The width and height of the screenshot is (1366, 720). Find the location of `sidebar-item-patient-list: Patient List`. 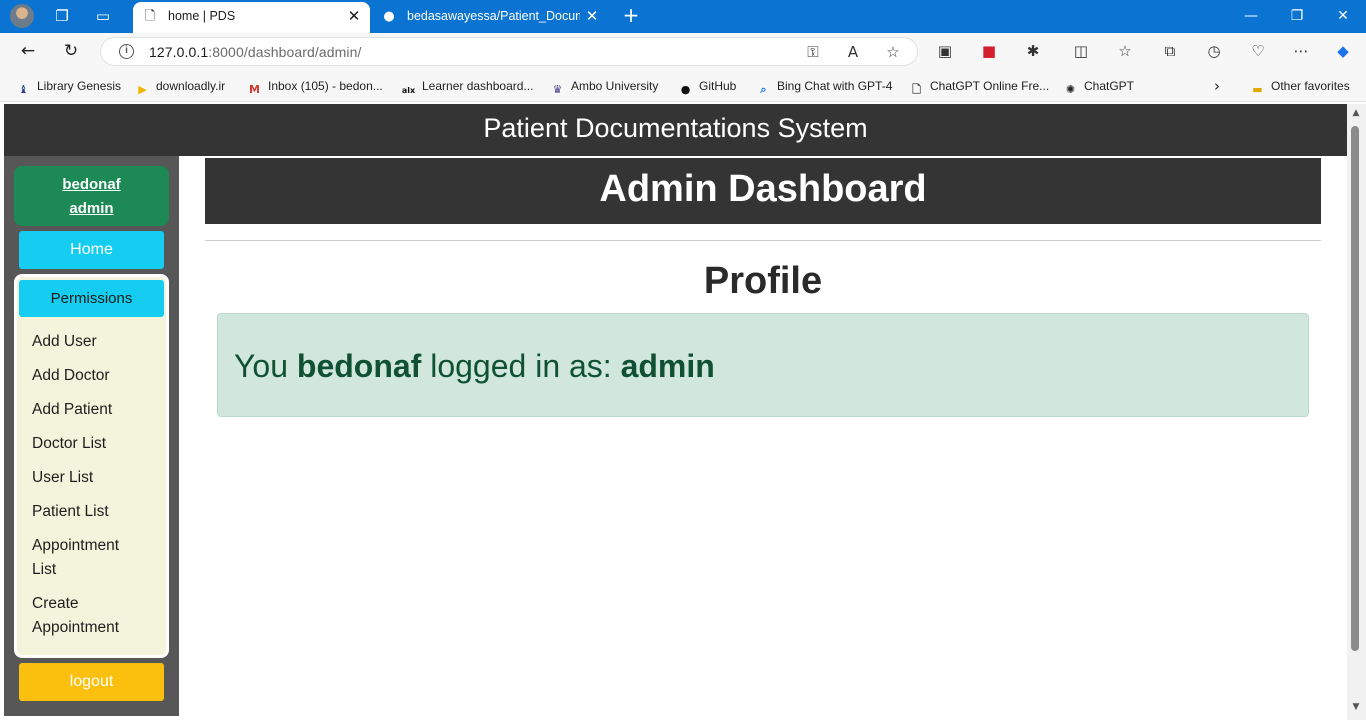

sidebar-item-patient-list: Patient List is located at coordinates (97, 512).